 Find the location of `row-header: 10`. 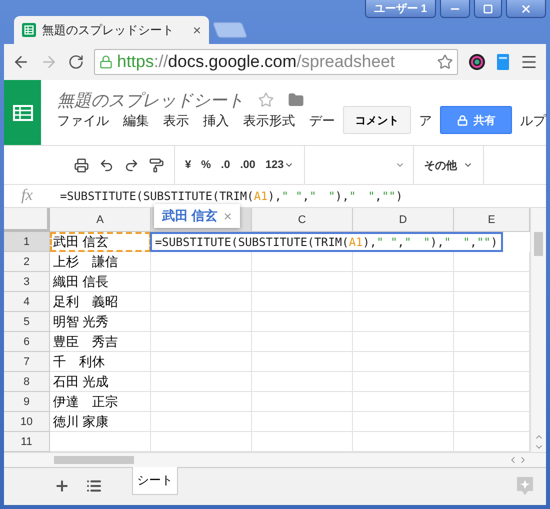

row-header: 10 is located at coordinates (27, 422).